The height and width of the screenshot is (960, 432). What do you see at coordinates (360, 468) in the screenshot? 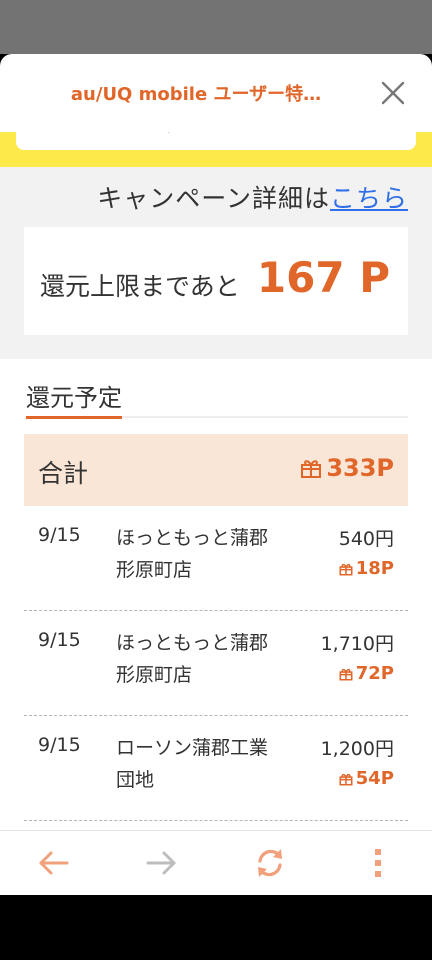
I see `total-points-value: 333P` at bounding box center [360, 468].